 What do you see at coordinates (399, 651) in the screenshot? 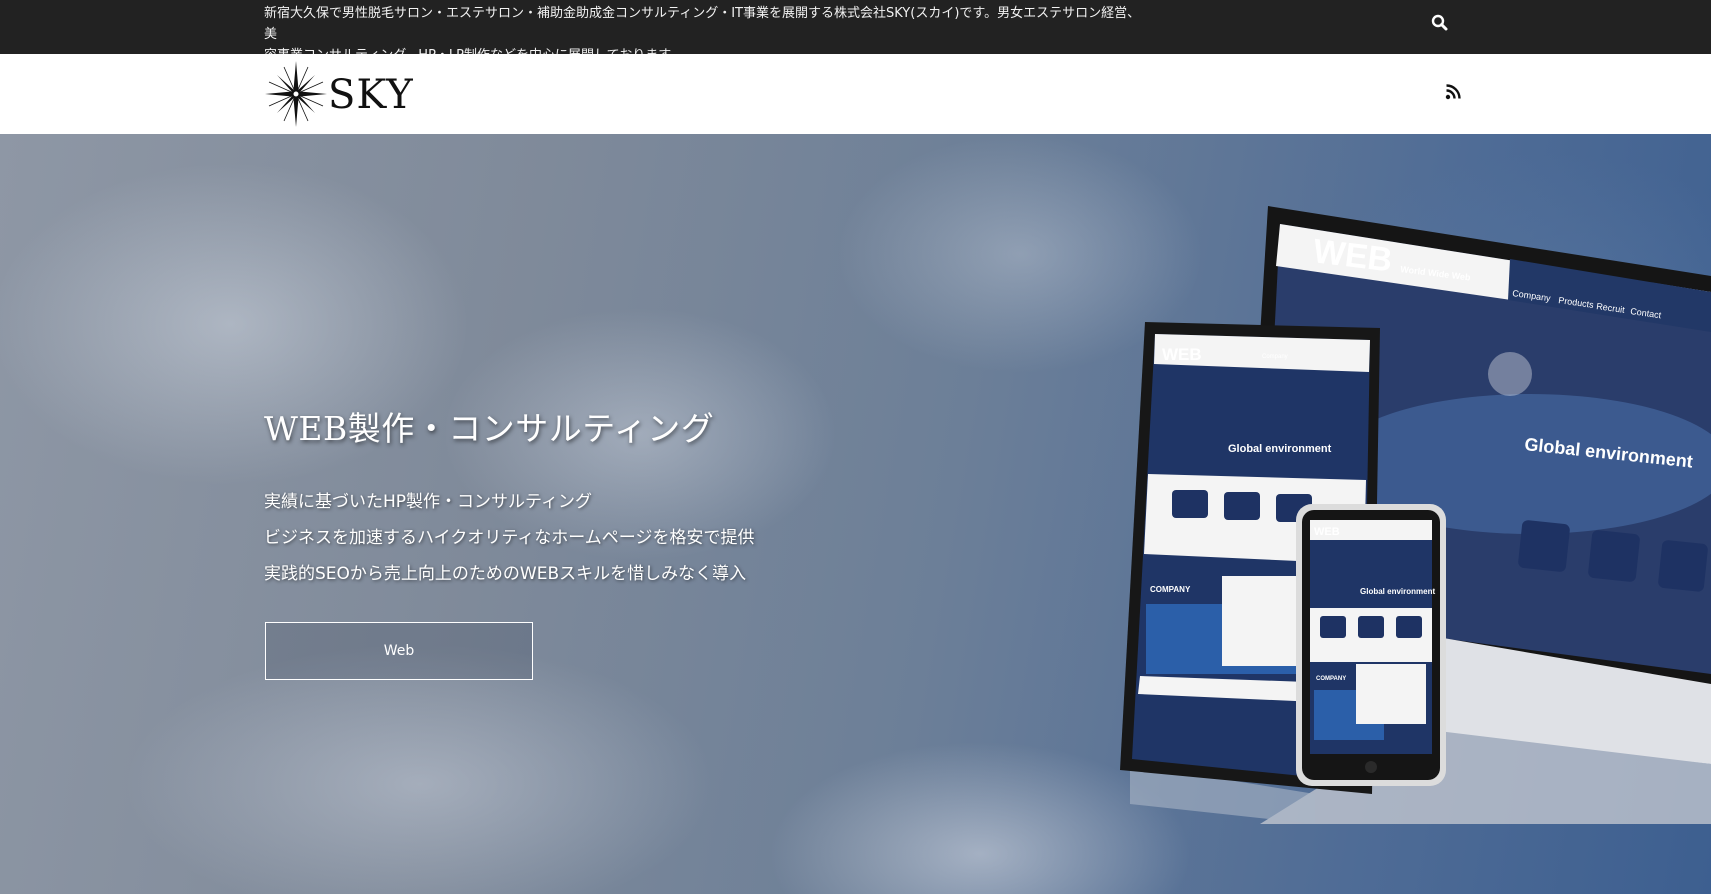
I see `web-button: Web` at bounding box center [399, 651].